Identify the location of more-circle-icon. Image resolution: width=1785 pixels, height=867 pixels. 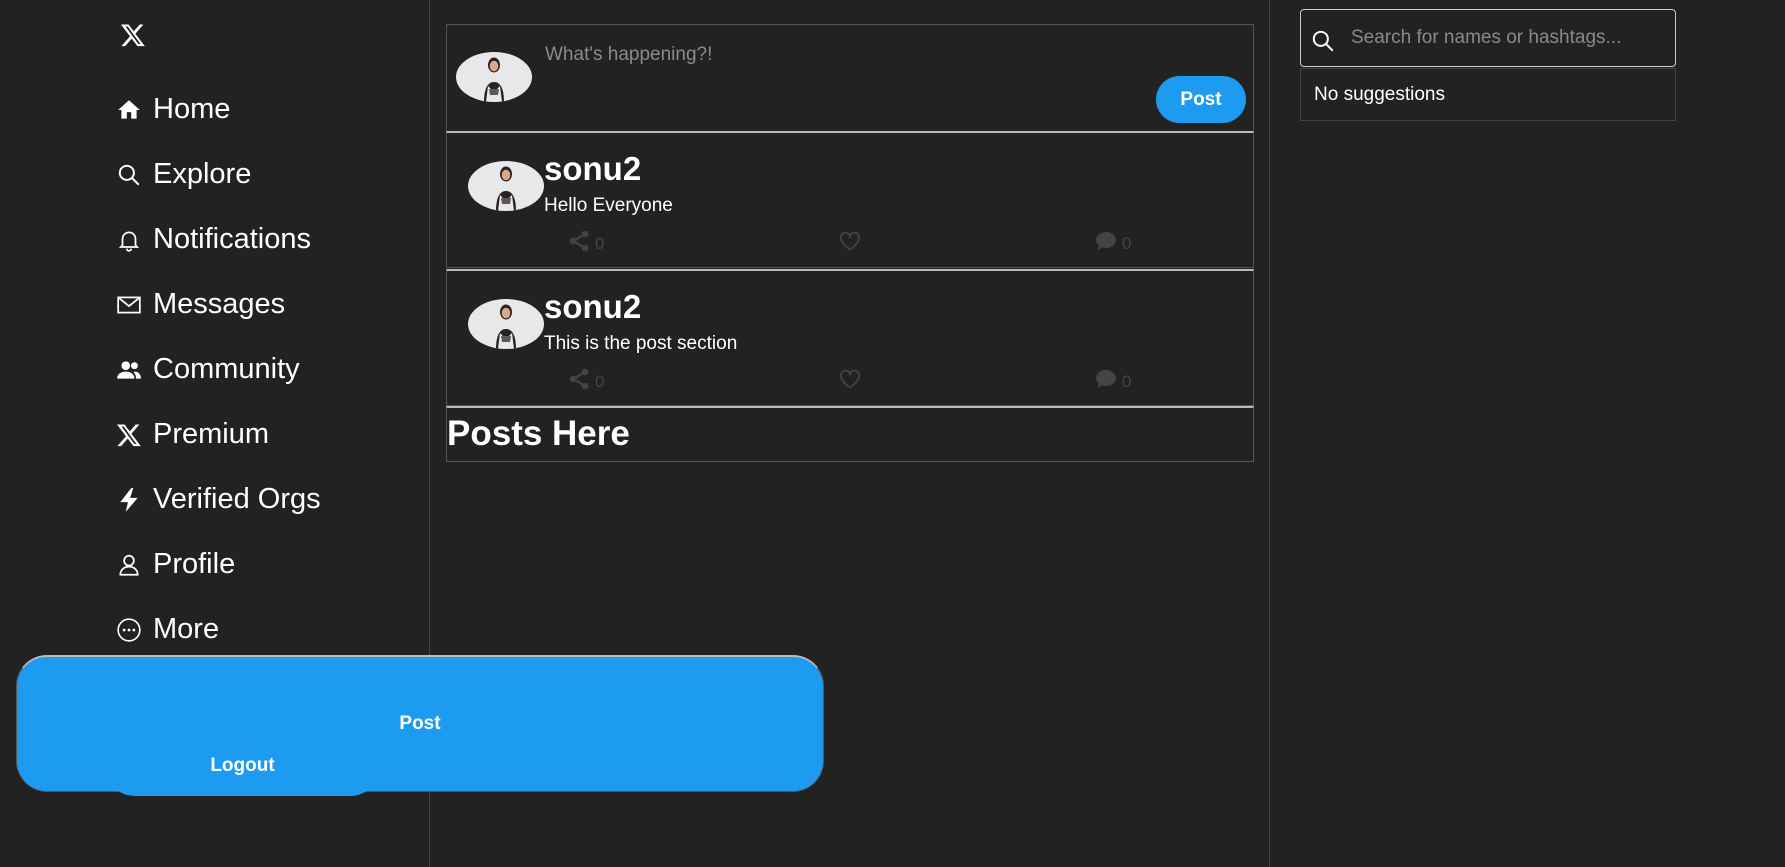
(129, 630).